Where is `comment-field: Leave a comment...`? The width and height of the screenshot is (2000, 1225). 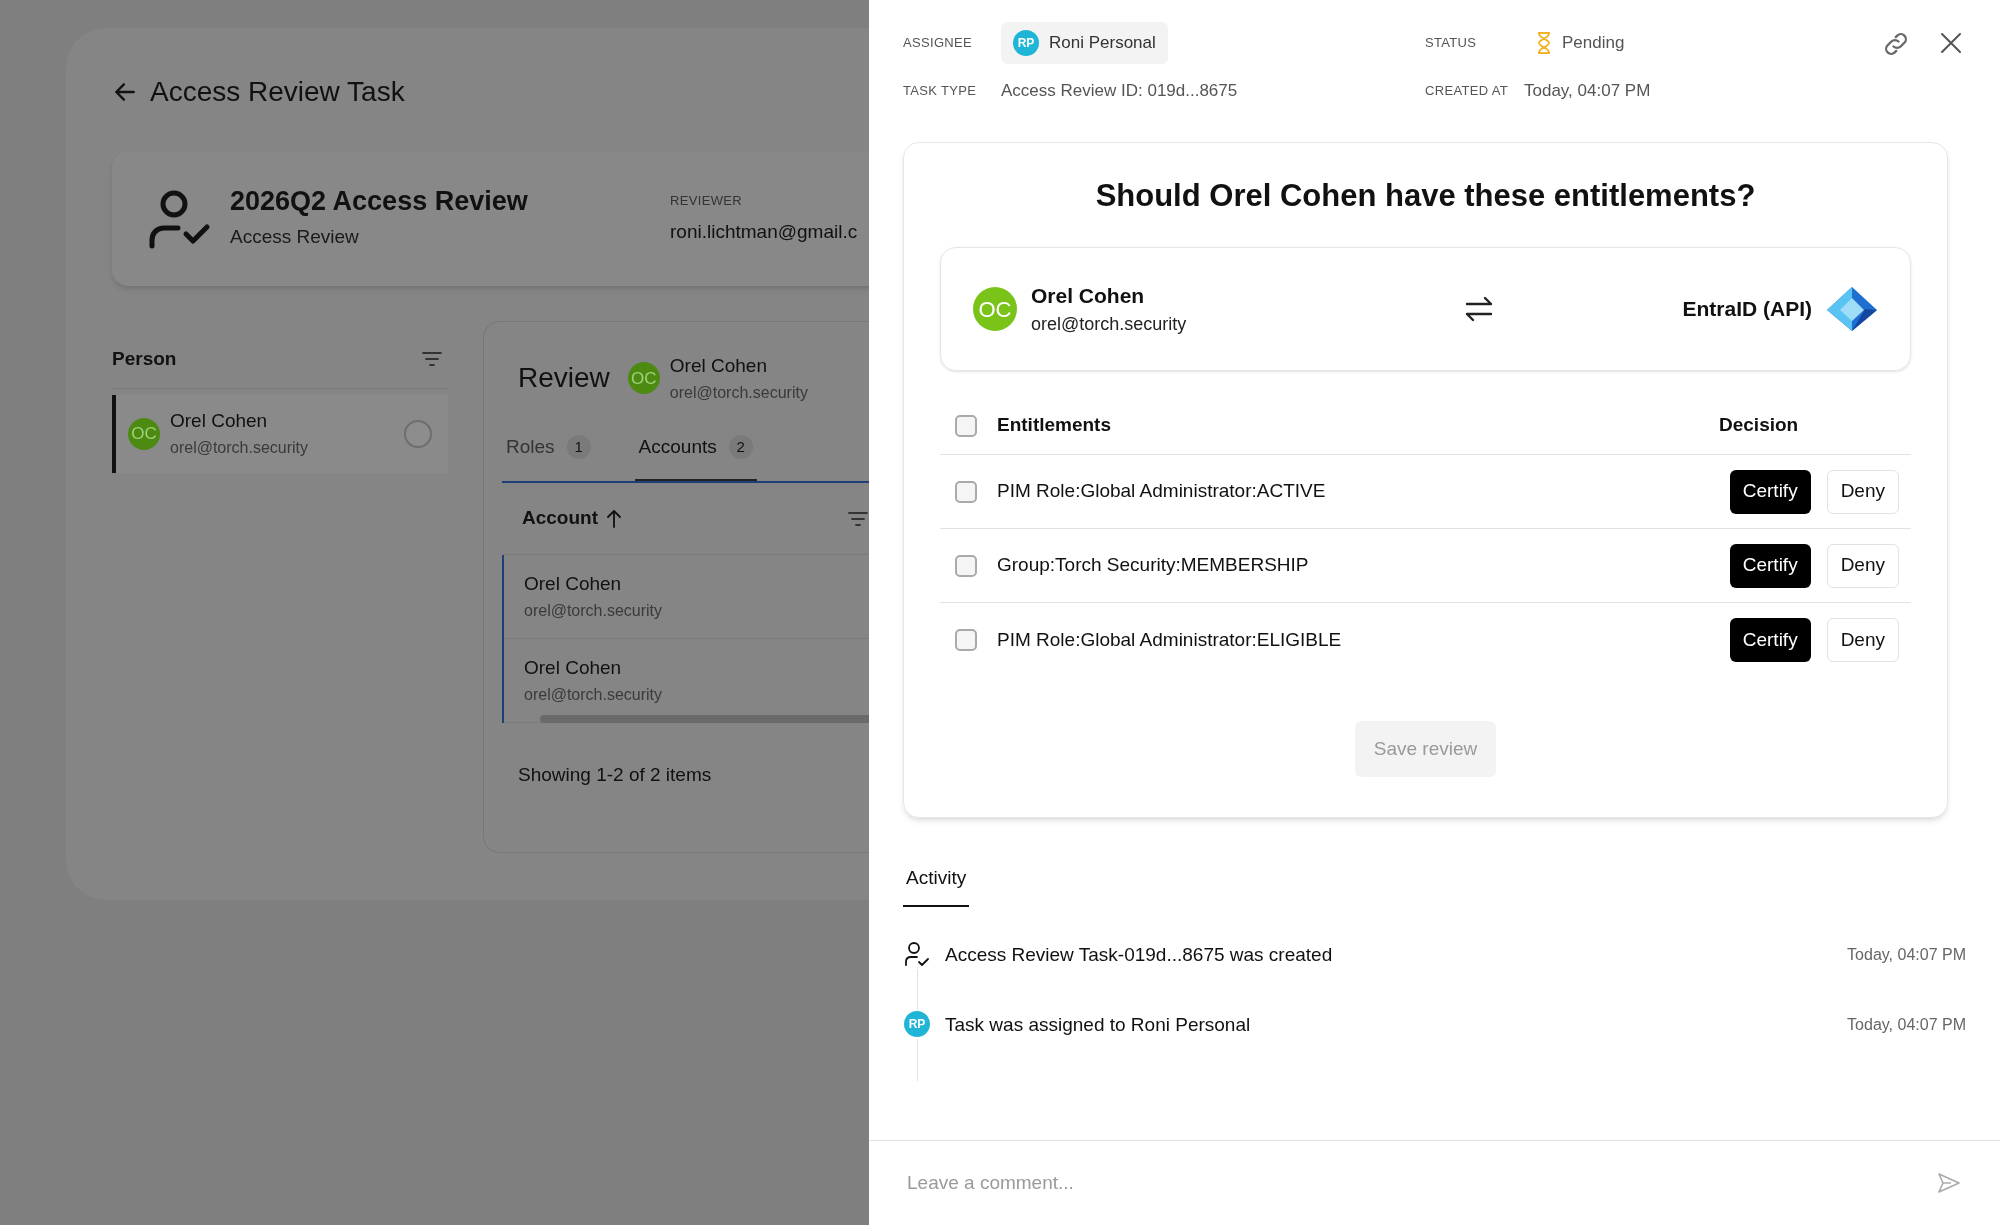
comment-field: Leave a comment... is located at coordinates (1421, 1183).